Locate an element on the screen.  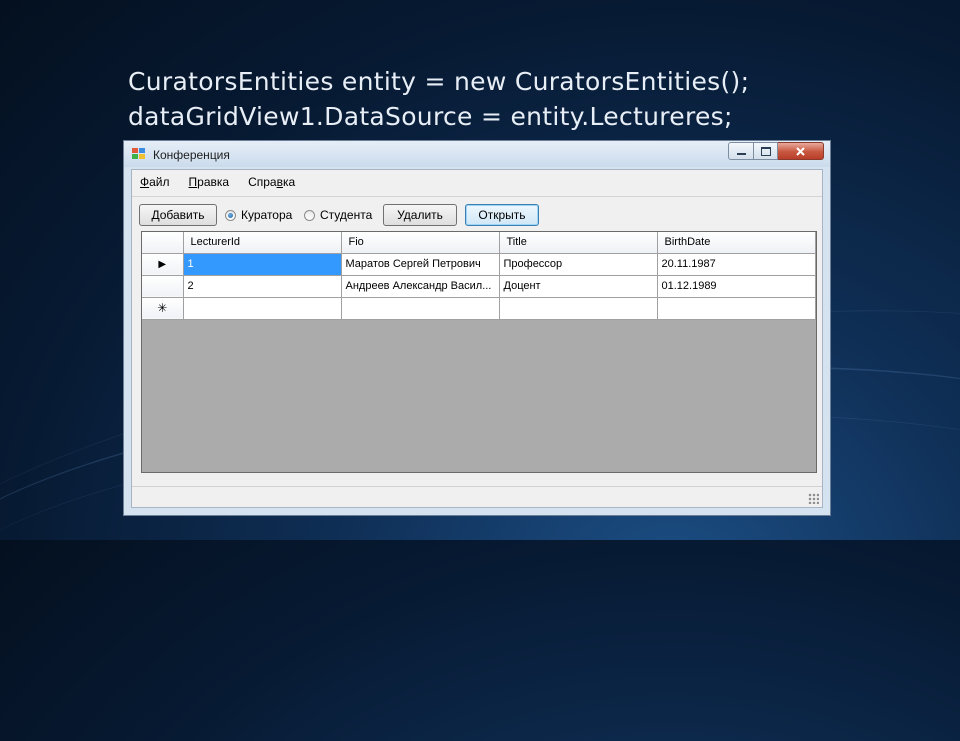
new-row-asterisk-icon: ✳ is located at coordinates (162, 308).